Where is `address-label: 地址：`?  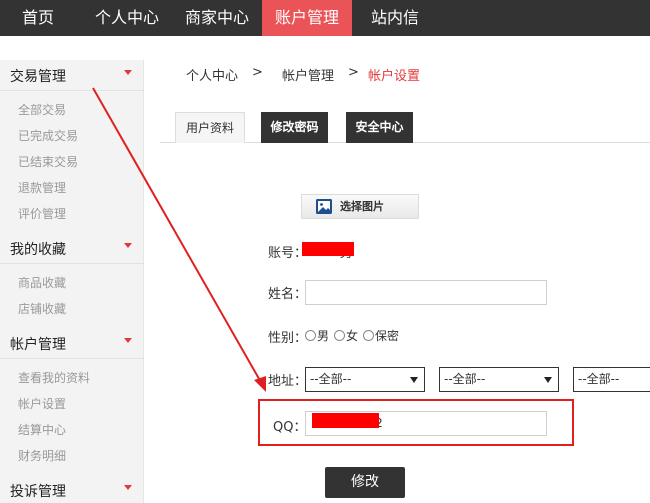 address-label: 地址： is located at coordinates (288, 381).